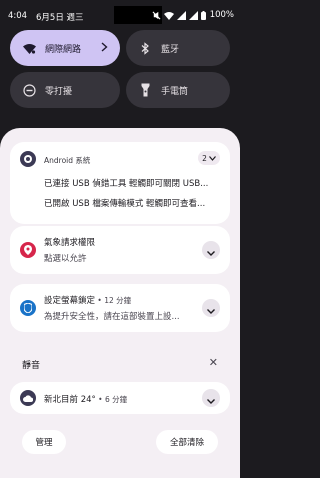 The height and width of the screenshot is (478, 320). I want to click on screen-lock-time: 12 分鐘, so click(118, 300).